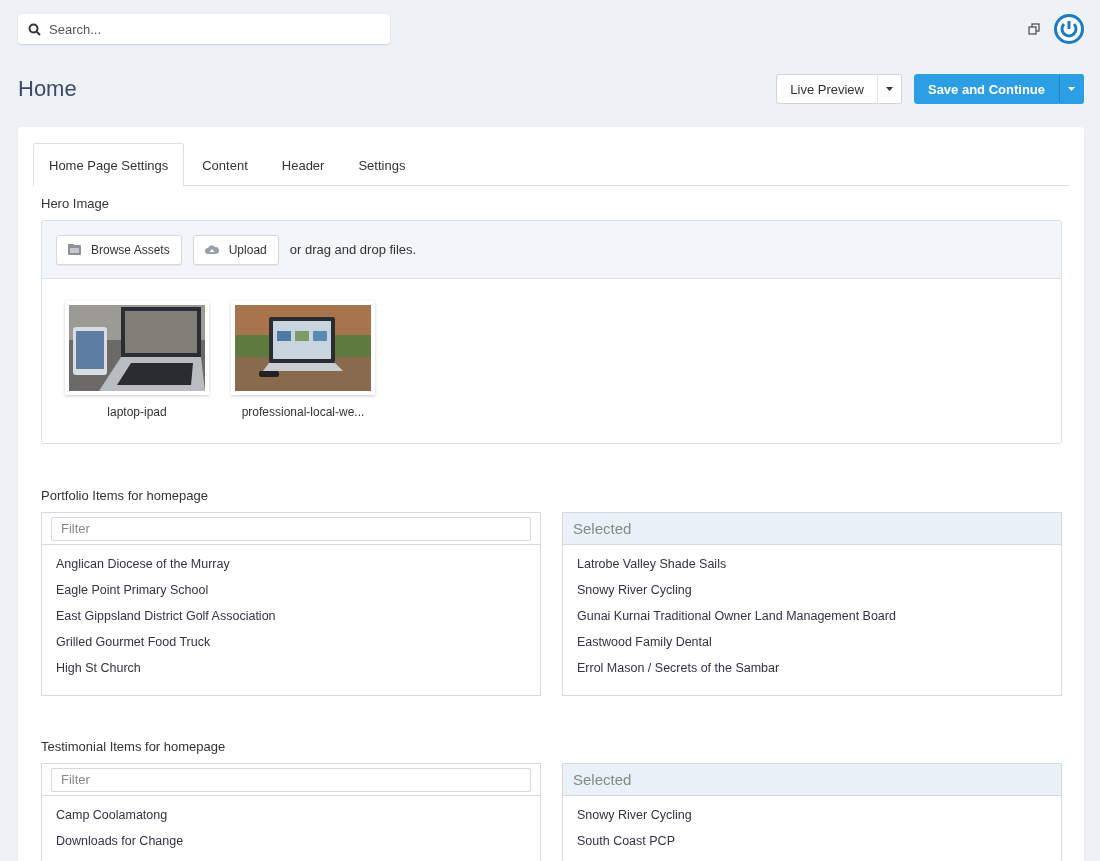 This screenshot has height=861, width=1100. I want to click on file-name: laptop-ipad, so click(137, 412).